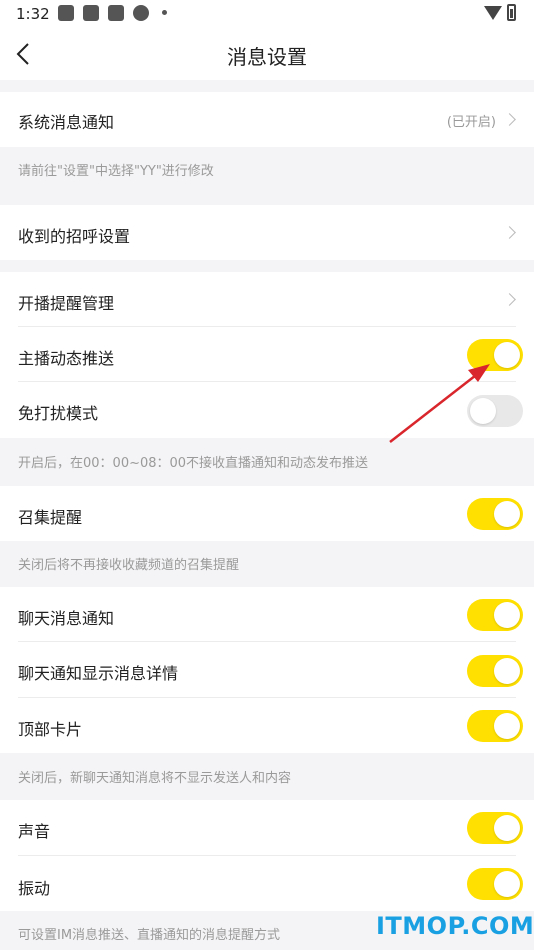 This screenshot has height=950, width=534. Describe the element at coordinates (50, 517) in the screenshot. I see `gather-reminder-label: 召集提醒` at that location.